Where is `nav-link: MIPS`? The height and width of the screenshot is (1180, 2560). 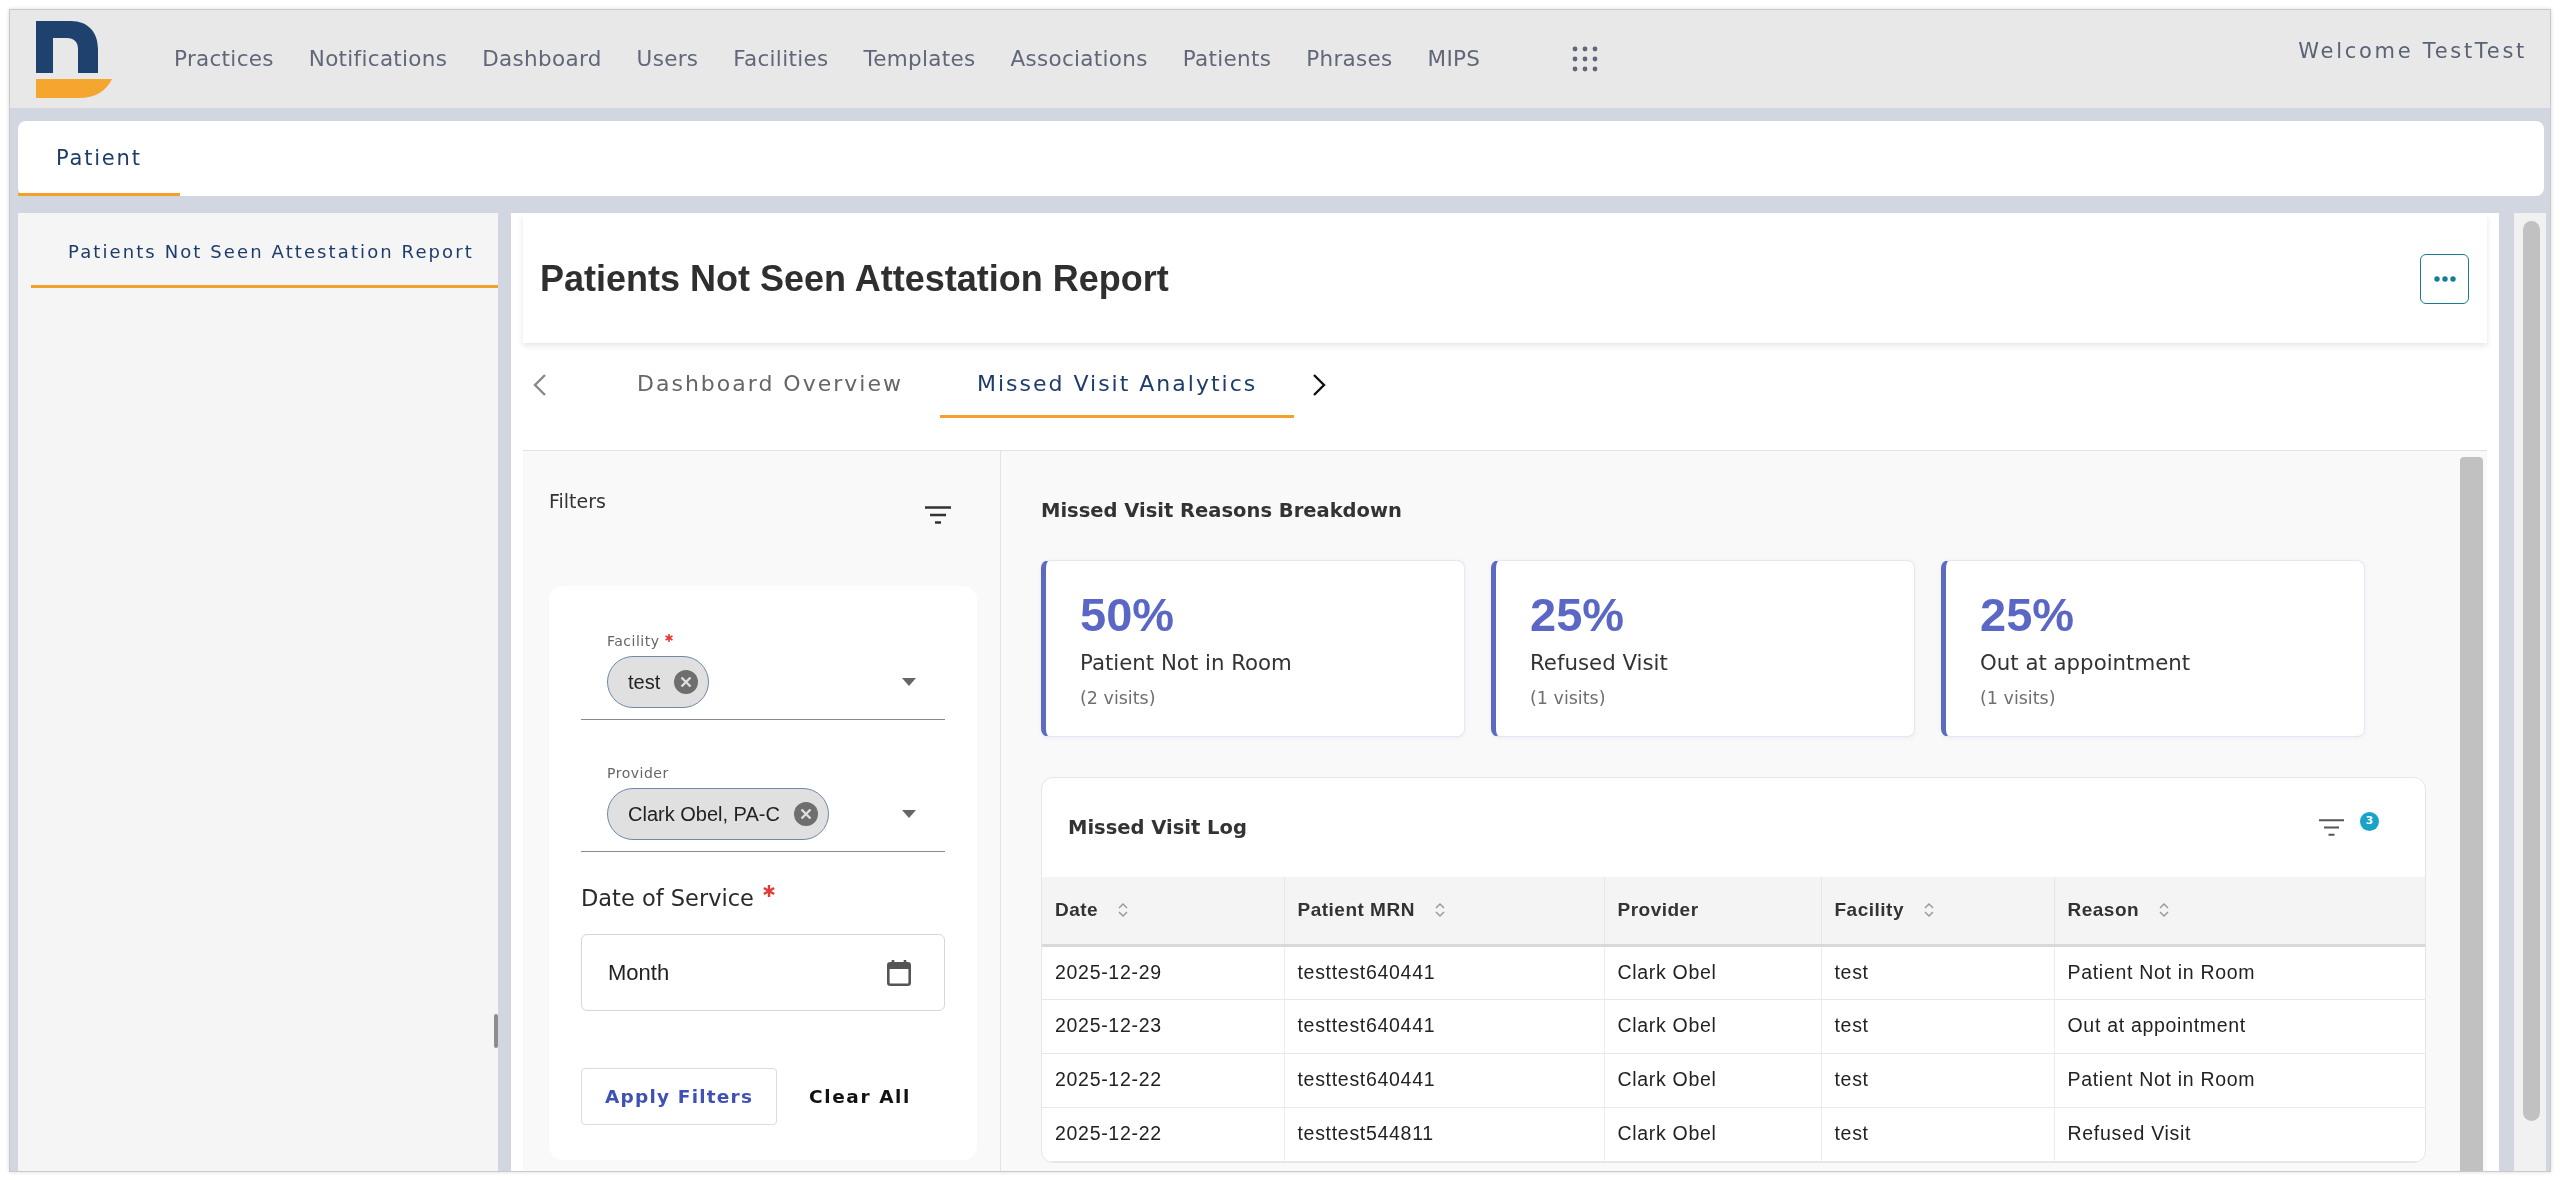
nav-link: MIPS is located at coordinates (1454, 59).